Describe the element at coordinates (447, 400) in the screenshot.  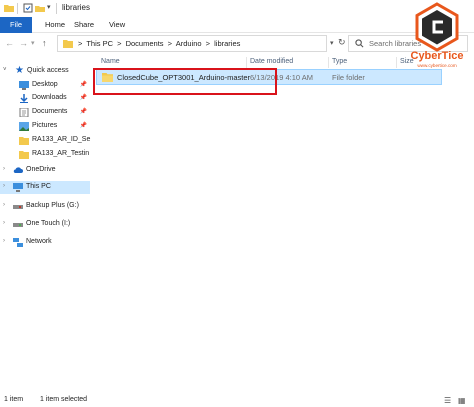
I see `details-view-icon: ☰` at that location.